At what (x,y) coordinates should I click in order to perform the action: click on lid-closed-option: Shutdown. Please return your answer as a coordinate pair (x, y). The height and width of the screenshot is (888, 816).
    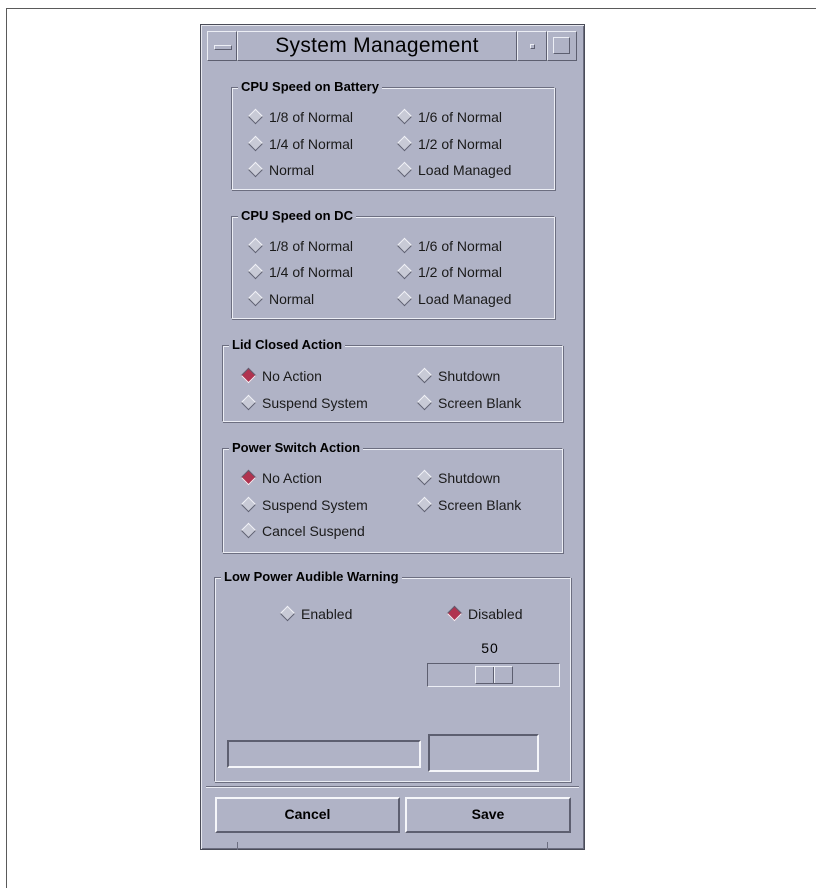
    Looking at the image, I should click on (458, 376).